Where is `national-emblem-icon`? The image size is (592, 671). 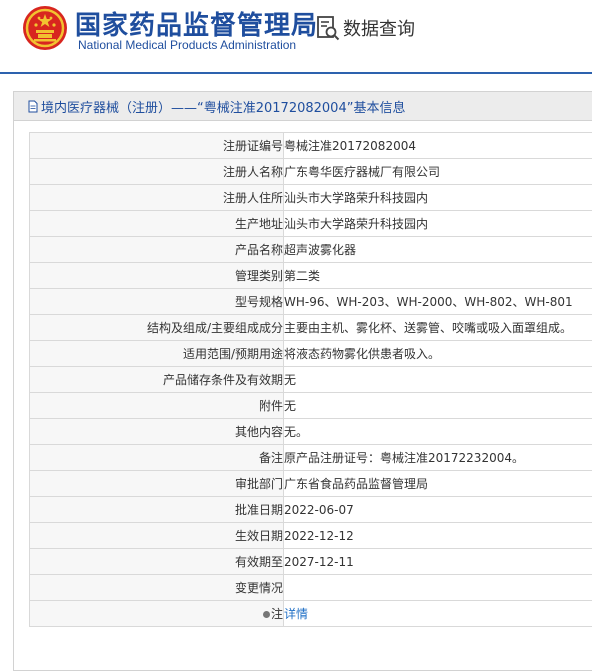
national-emblem-icon is located at coordinates (45, 28).